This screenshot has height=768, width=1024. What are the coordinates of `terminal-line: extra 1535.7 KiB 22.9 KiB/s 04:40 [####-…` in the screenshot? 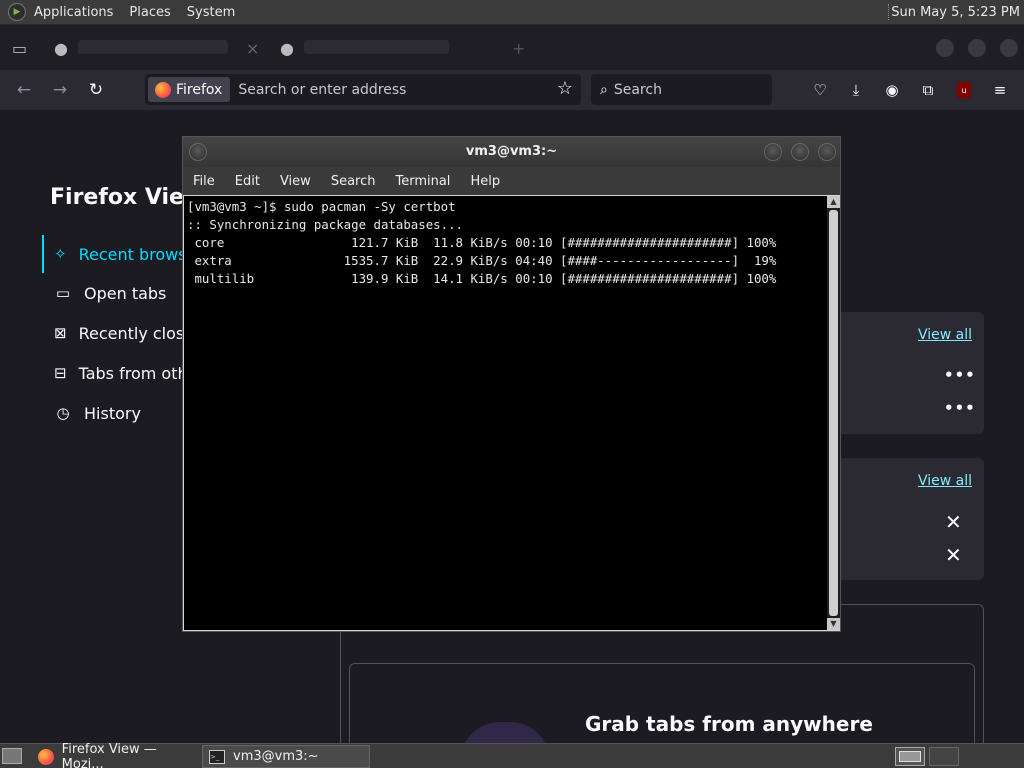 It's located at (482, 260).